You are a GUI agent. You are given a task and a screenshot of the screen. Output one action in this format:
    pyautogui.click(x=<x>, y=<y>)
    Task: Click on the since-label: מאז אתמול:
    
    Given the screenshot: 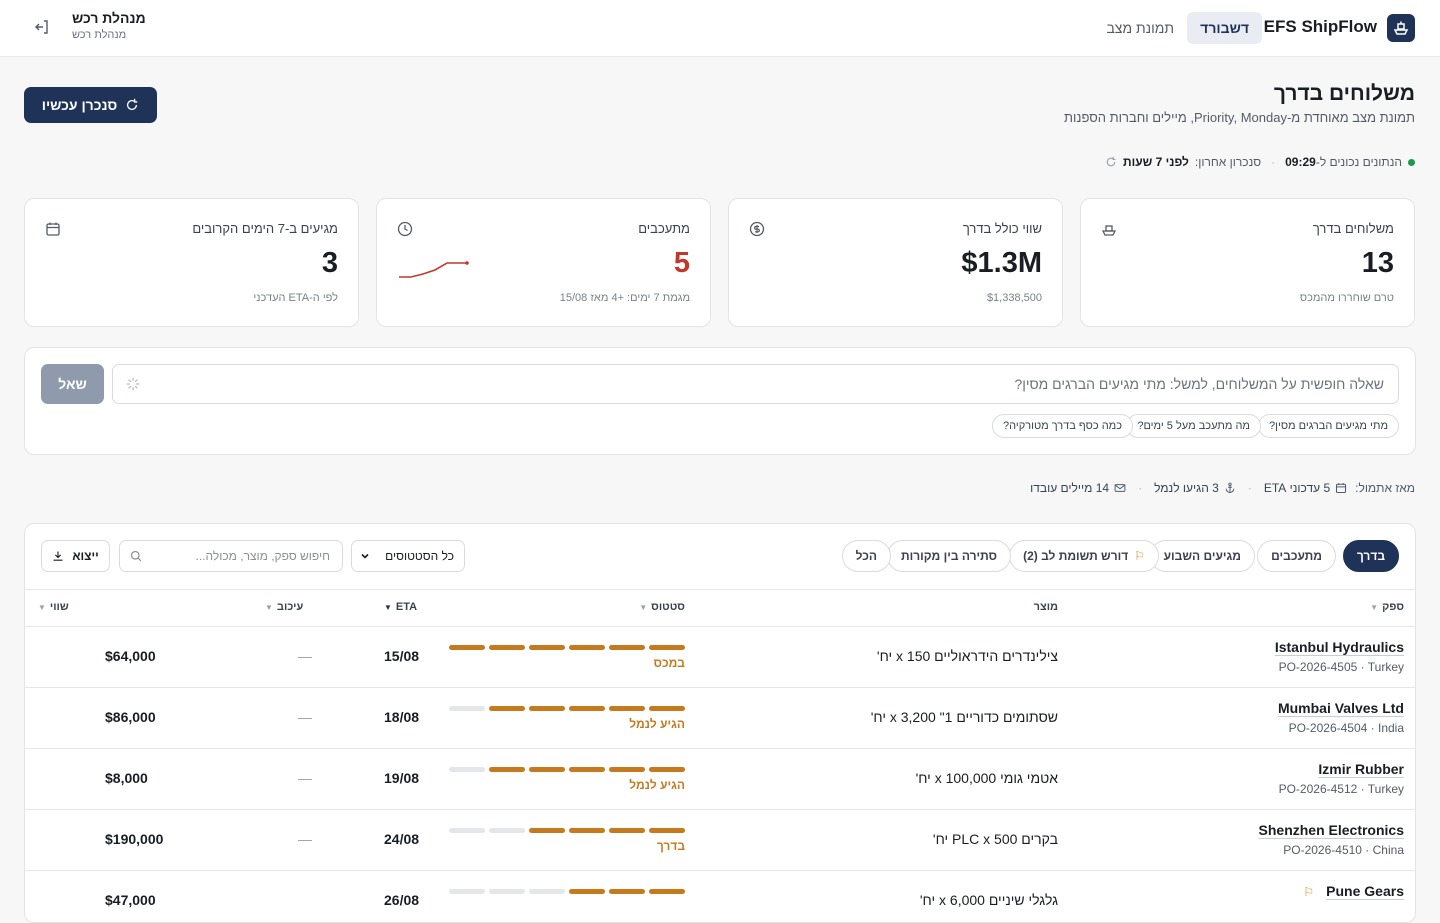 What is the action you would take?
    pyautogui.click(x=1385, y=488)
    